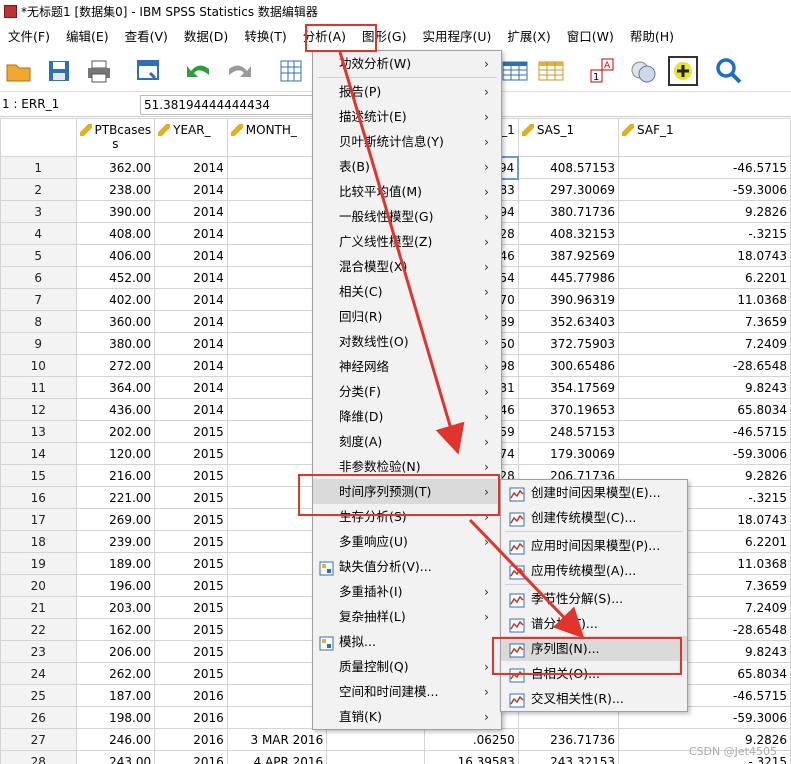 Image resolution: width=791 pixels, height=764 pixels. Describe the element at coordinates (407, 541) in the screenshot. I see `analyze-item: 多重响应(U) ›` at that location.